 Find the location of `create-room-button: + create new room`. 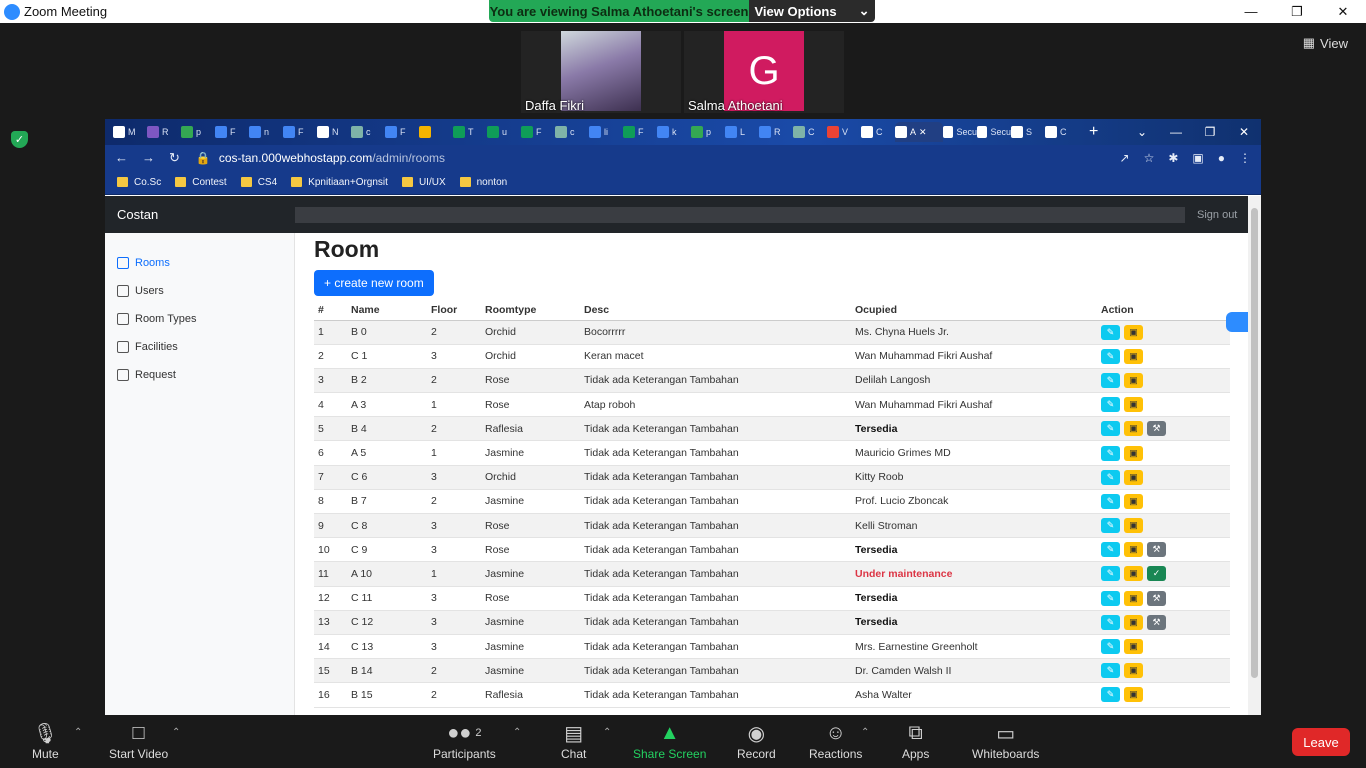

create-room-button: + create new room is located at coordinates (374, 283).